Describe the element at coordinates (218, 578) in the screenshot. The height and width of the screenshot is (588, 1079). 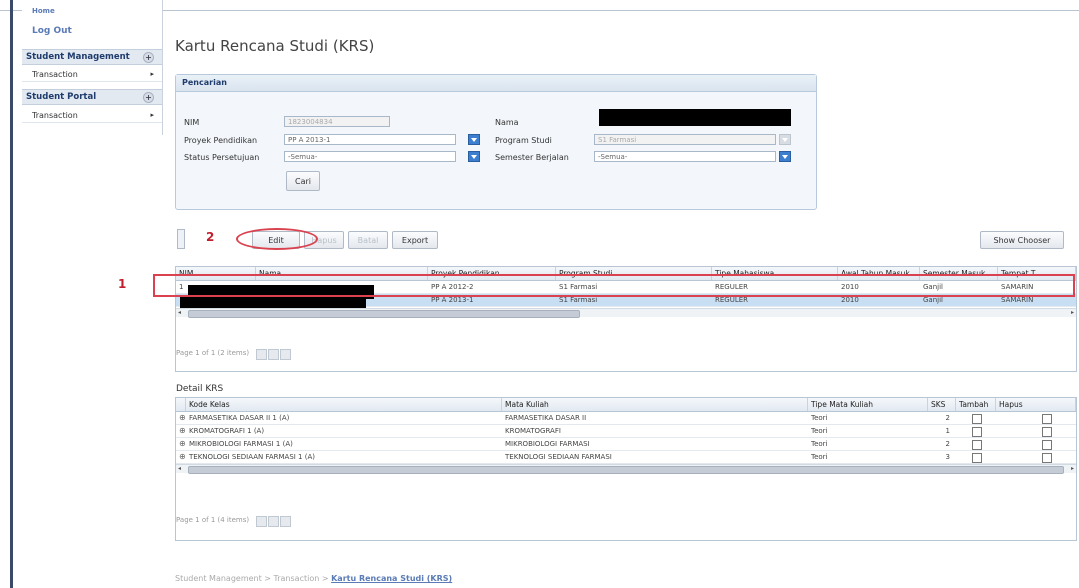
I see `breadcrumb-student-management: Student Management` at that location.